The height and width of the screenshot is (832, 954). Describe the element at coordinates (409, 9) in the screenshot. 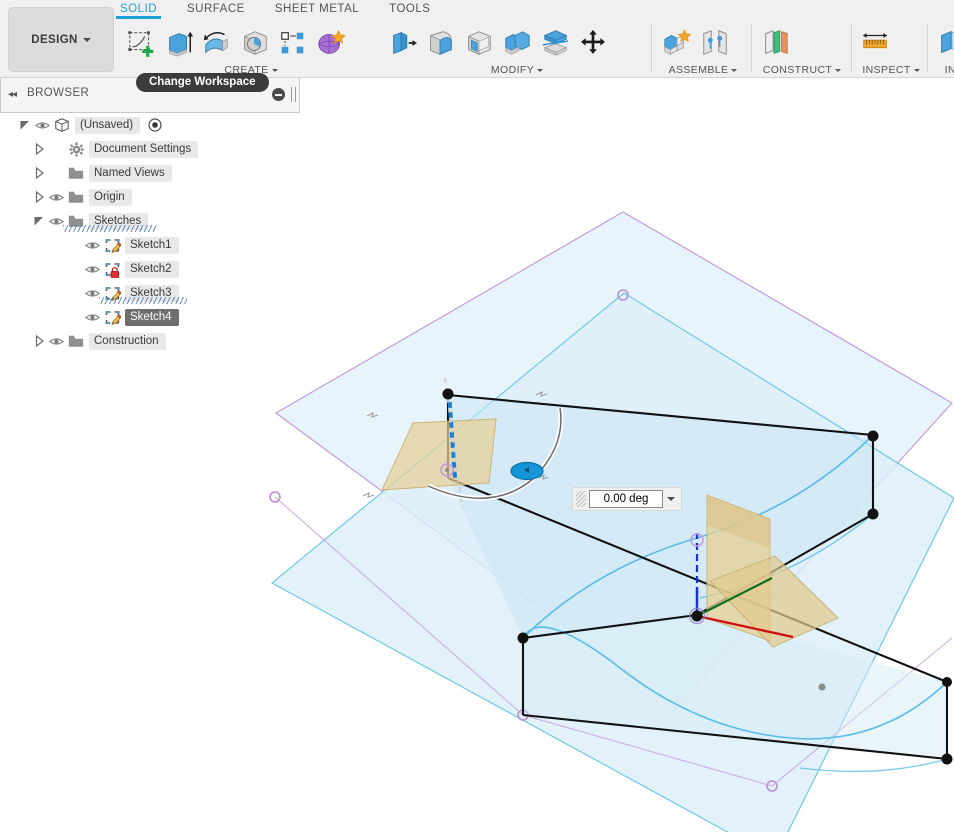

I see `tab-tools: TOOLS` at that location.